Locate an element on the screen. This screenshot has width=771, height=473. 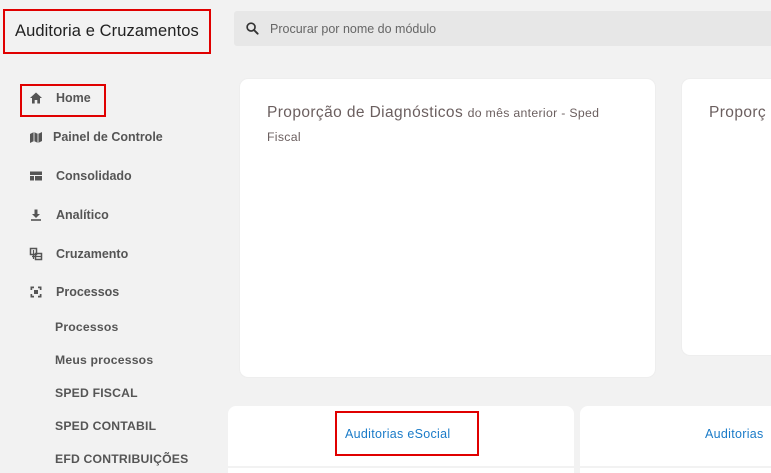
cross-icon is located at coordinates (36, 254).